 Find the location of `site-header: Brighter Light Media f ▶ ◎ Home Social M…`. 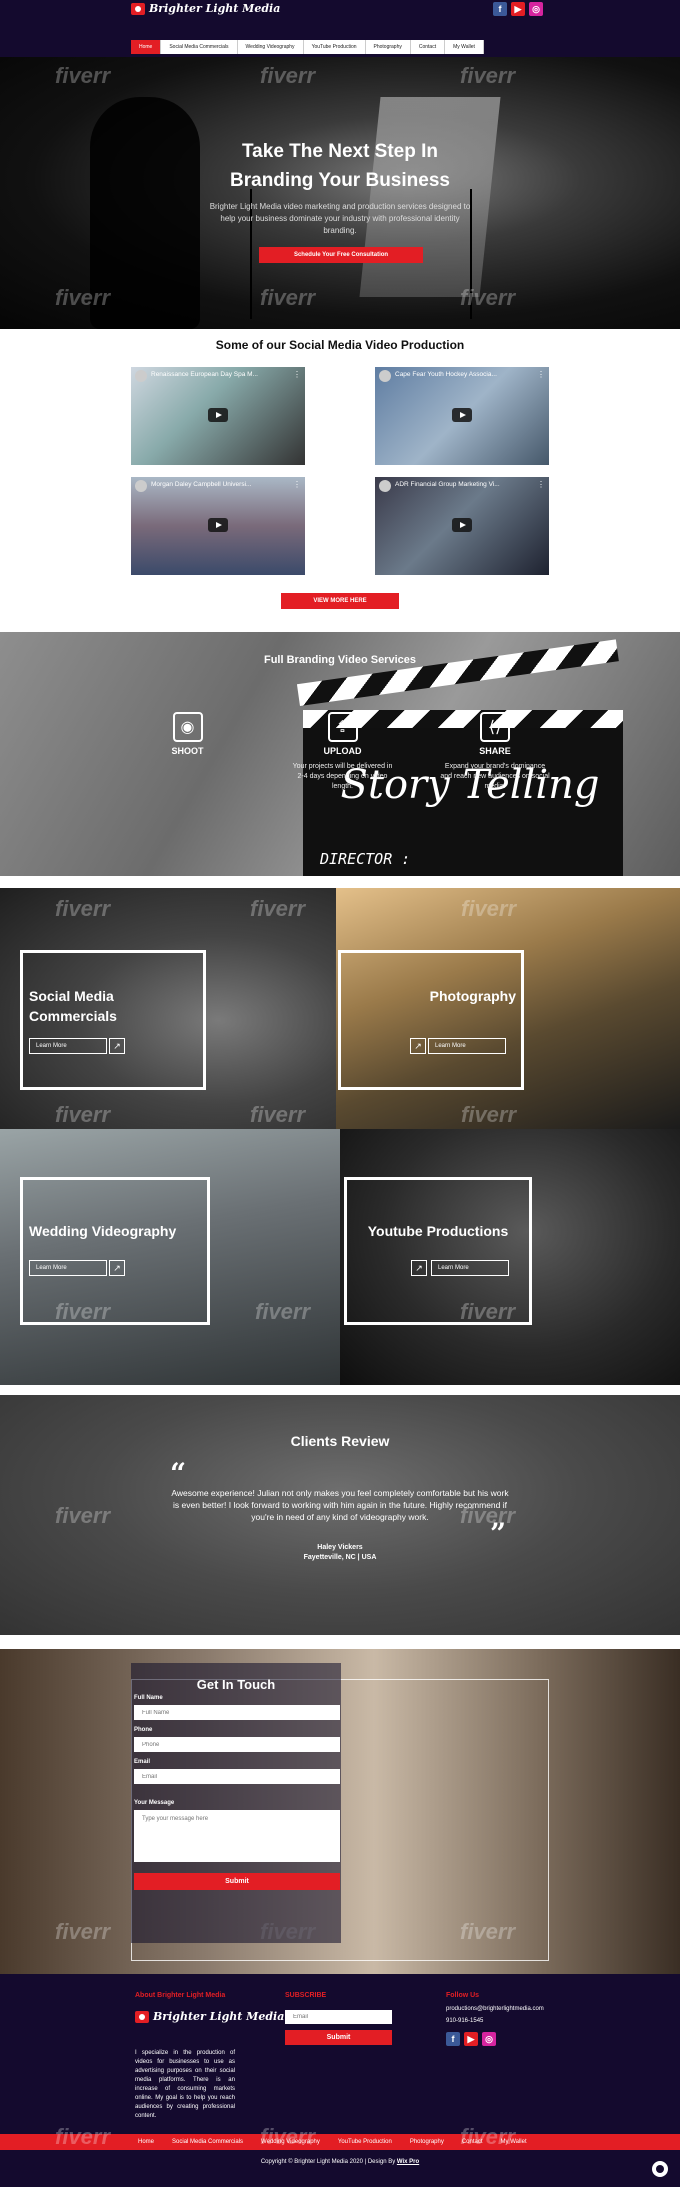

site-header: Brighter Light Media f ▶ ◎ Home Social M… is located at coordinates (340, 28).